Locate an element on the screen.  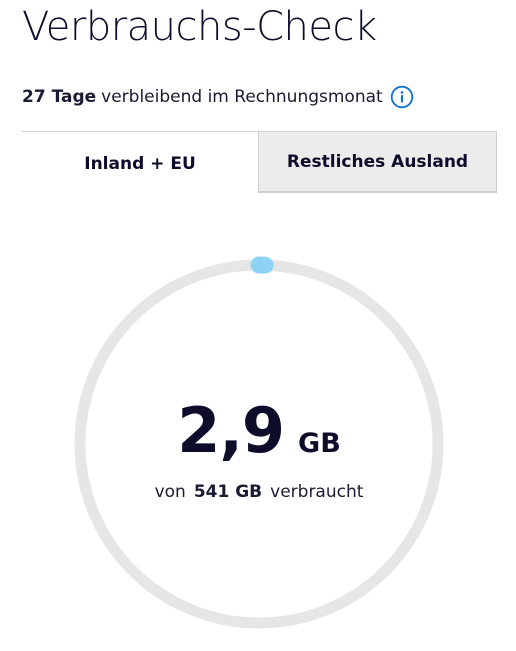
usage-summary: von 541 GB verbraucht is located at coordinates (259, 492).